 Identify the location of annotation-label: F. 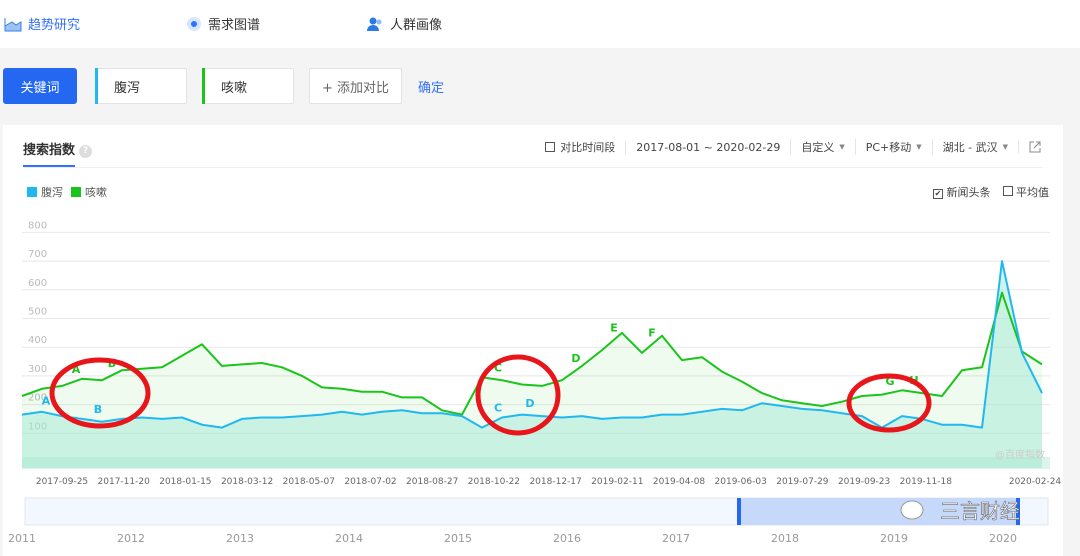
(652, 332).